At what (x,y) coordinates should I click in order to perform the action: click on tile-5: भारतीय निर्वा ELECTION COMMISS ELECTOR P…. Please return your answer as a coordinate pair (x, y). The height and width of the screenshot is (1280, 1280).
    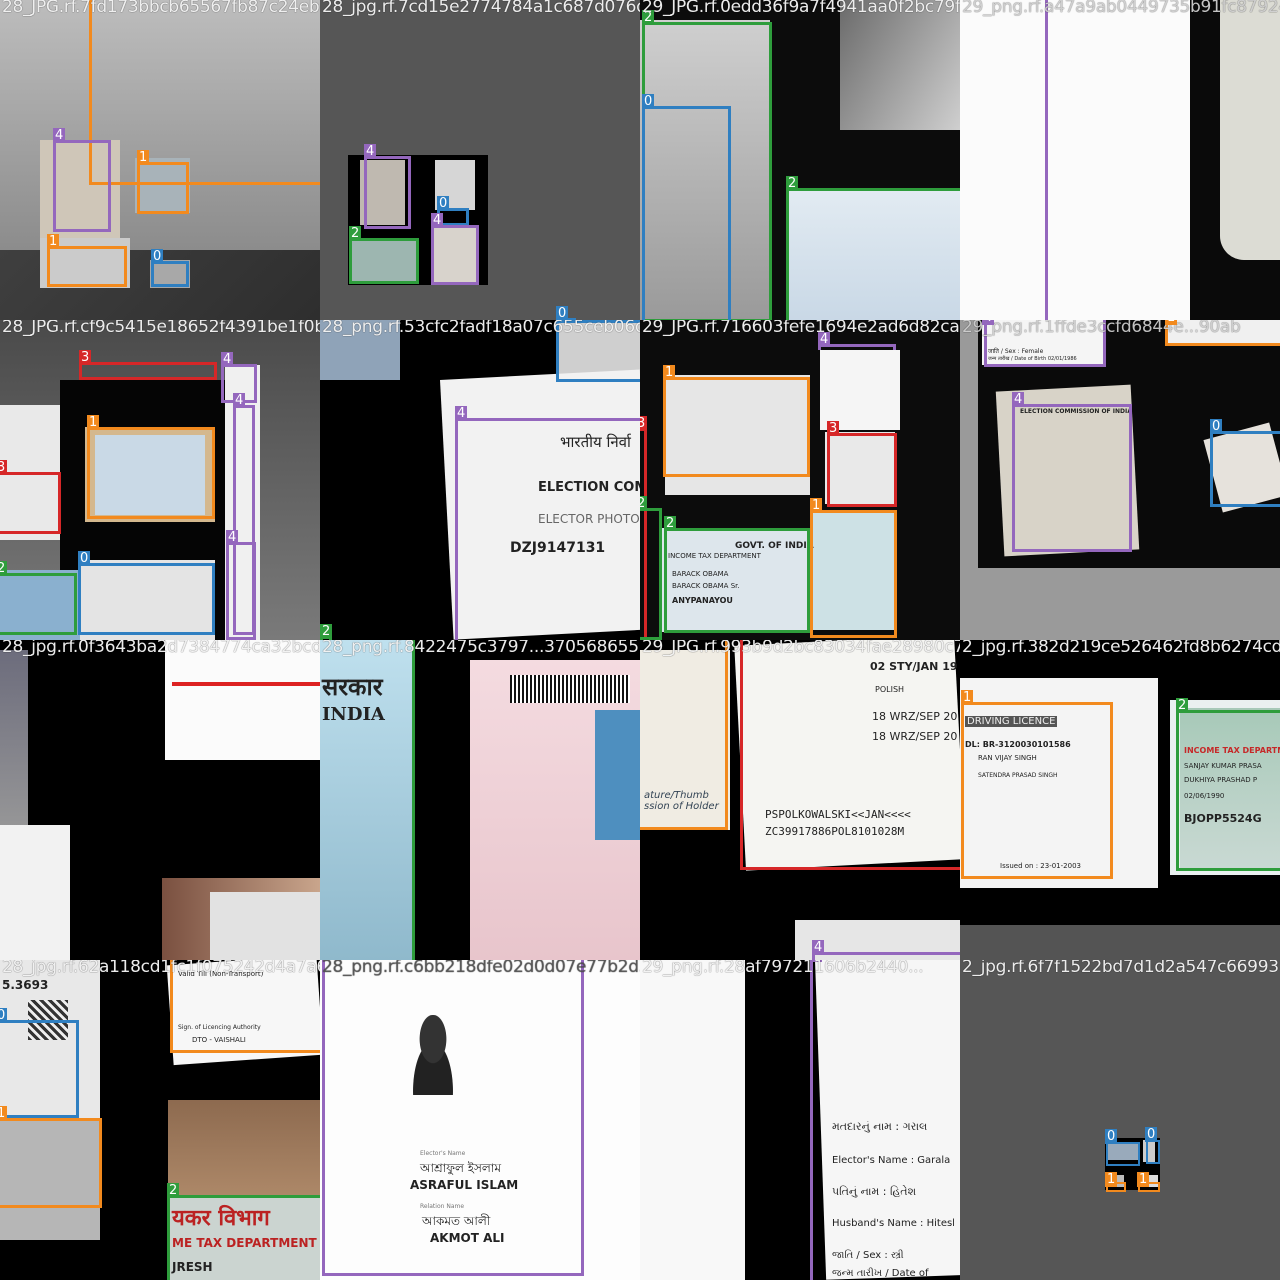
    Looking at the image, I should click on (480, 480).